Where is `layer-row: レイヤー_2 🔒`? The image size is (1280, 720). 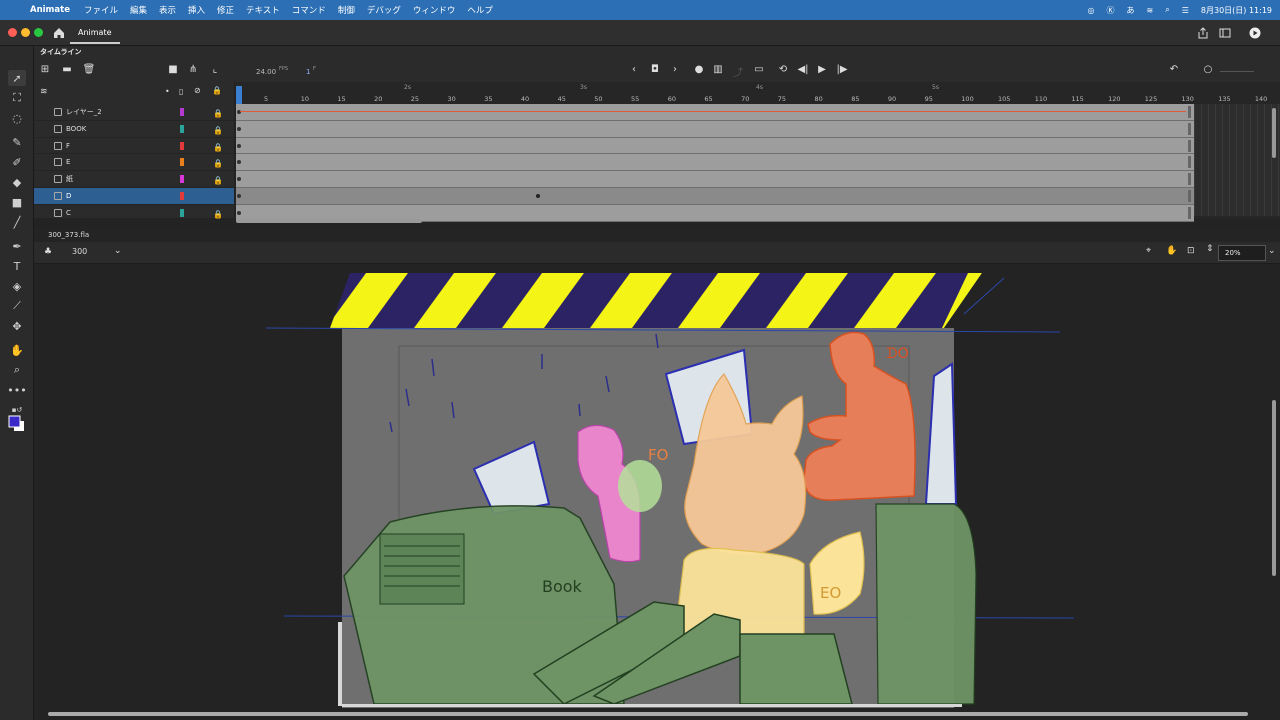 layer-row: レイヤー_2 🔒 is located at coordinates (134, 112).